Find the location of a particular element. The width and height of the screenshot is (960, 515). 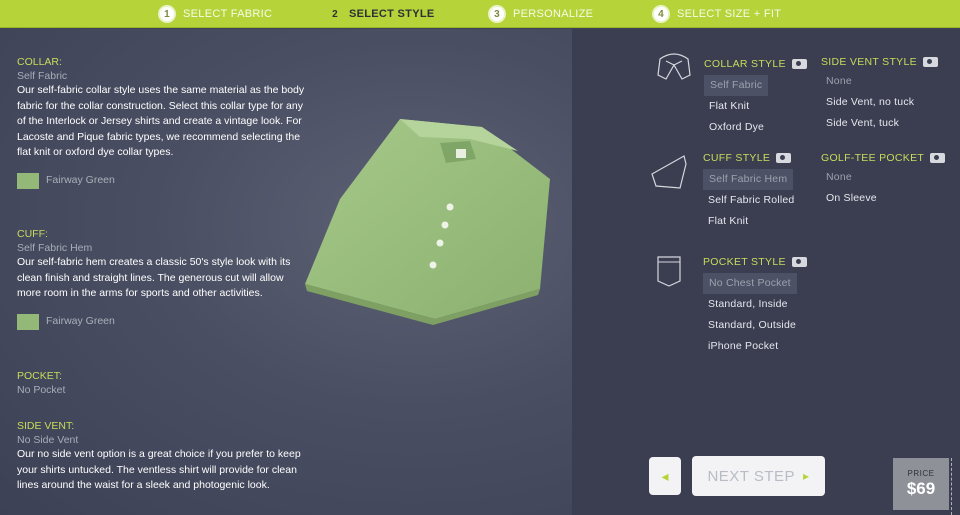

golf-tee-pocket-title: GOLF-TEE POCKET is located at coordinates (883, 158).